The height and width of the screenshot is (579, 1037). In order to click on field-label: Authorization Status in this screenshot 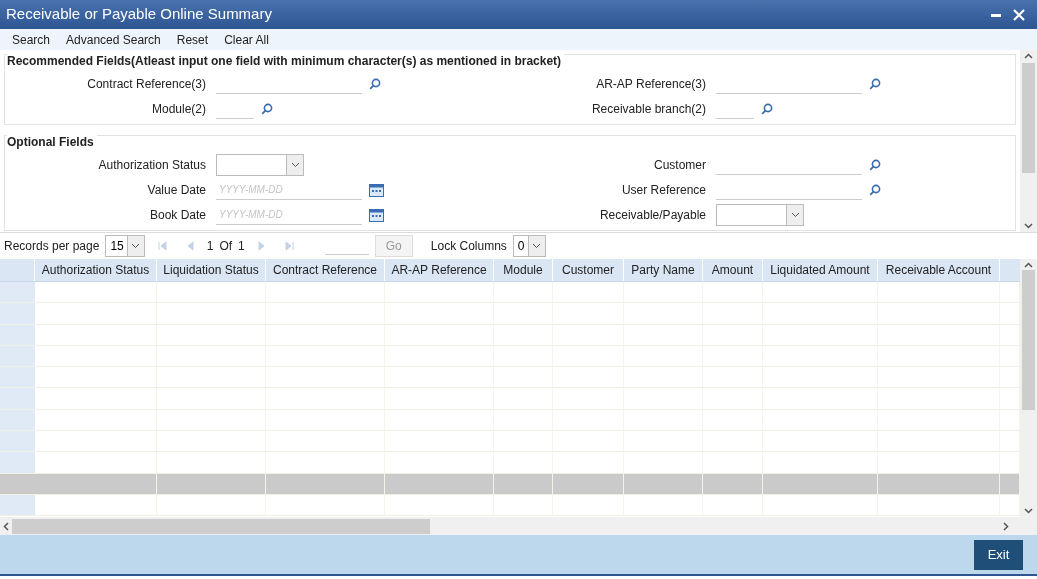, I will do `click(152, 165)`.